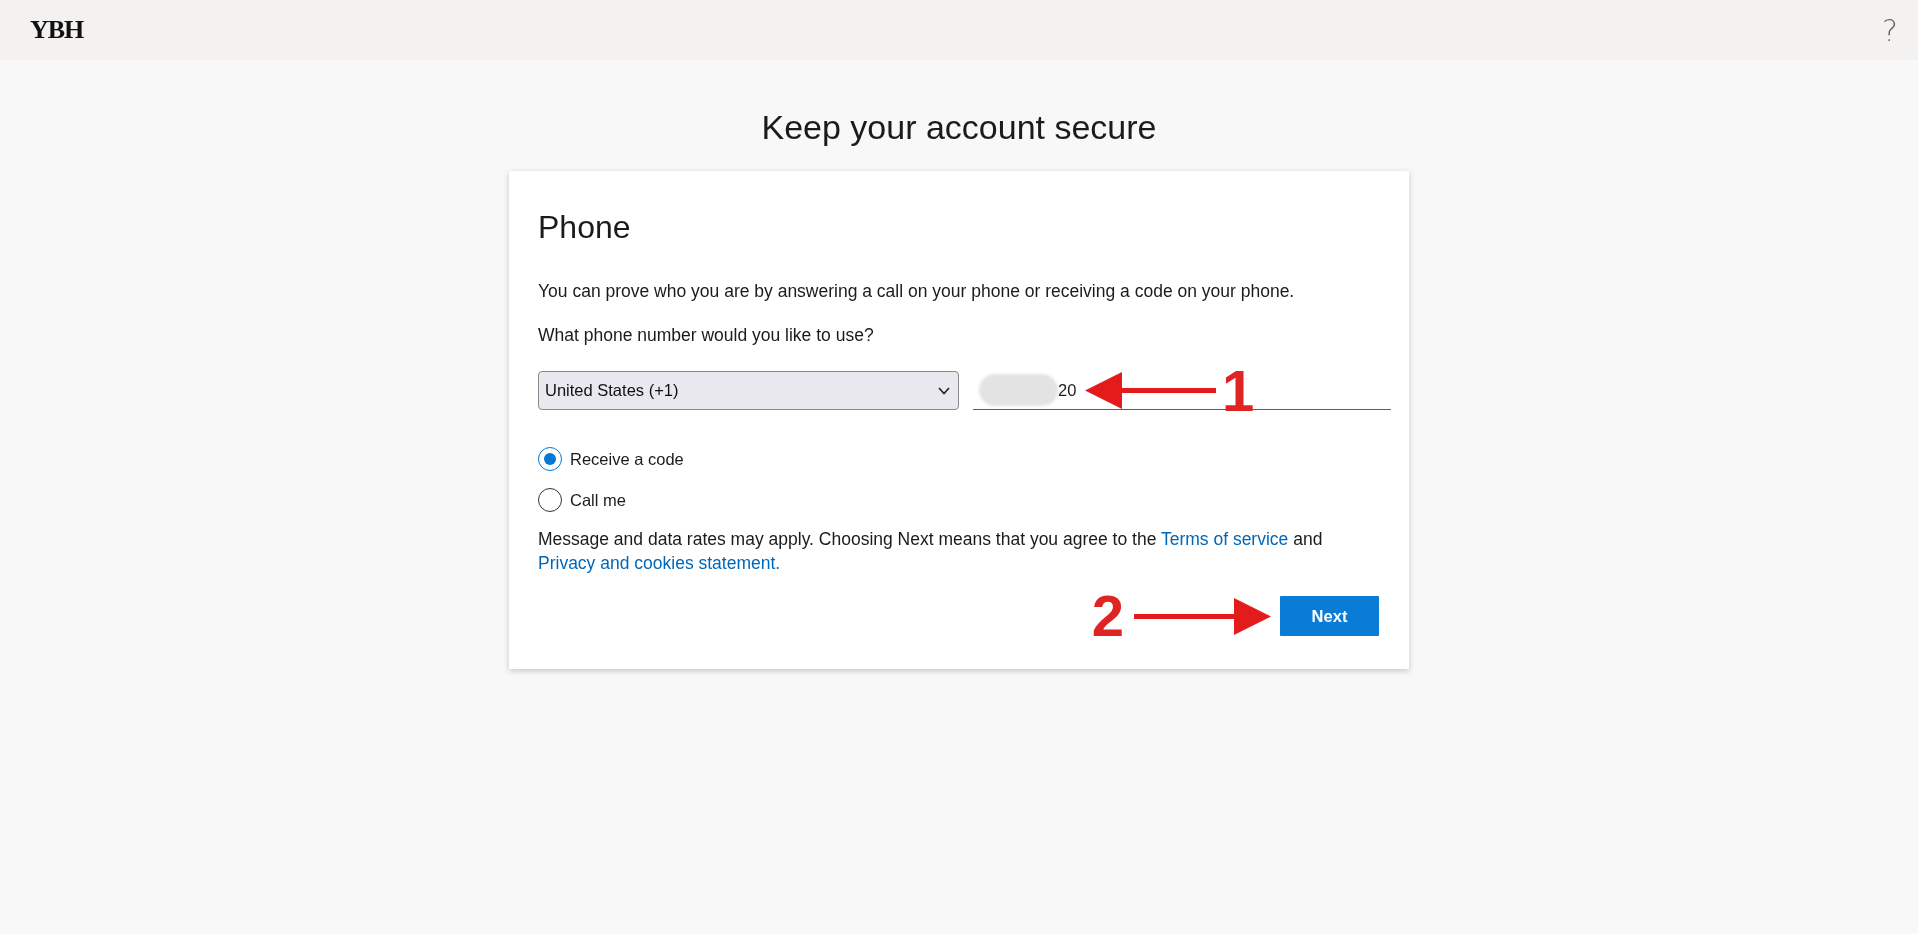  What do you see at coordinates (1238, 390) in the screenshot?
I see `callout-number: 1` at bounding box center [1238, 390].